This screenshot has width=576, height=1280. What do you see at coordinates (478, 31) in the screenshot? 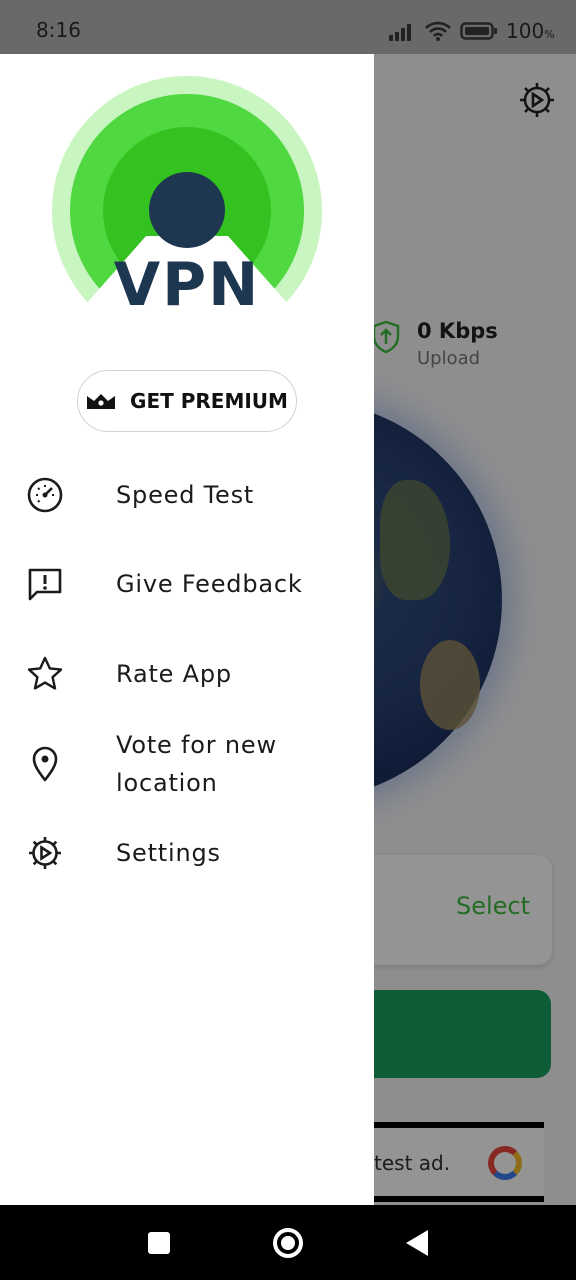
I see `battery-icon` at bounding box center [478, 31].